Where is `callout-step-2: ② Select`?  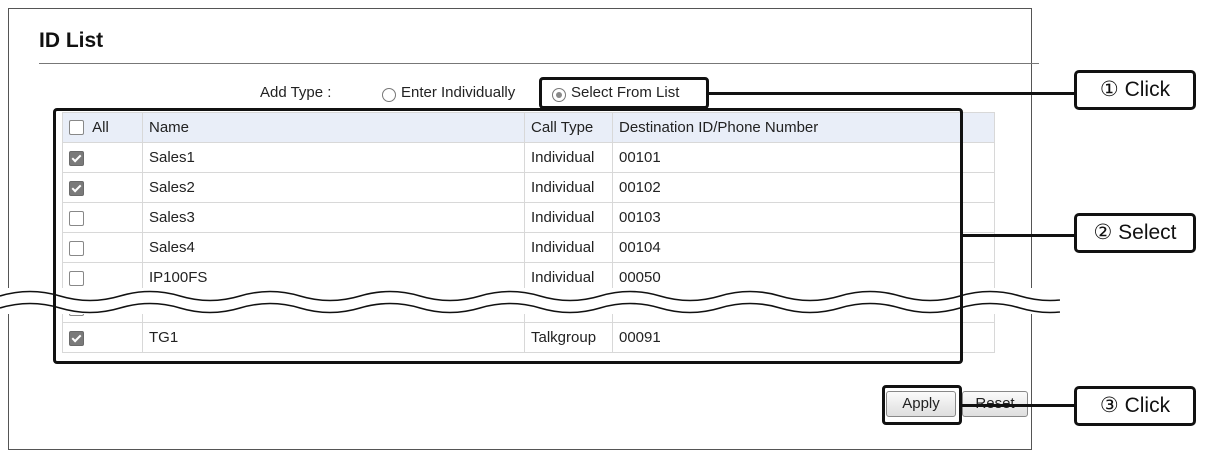 callout-step-2: ② Select is located at coordinates (1135, 233).